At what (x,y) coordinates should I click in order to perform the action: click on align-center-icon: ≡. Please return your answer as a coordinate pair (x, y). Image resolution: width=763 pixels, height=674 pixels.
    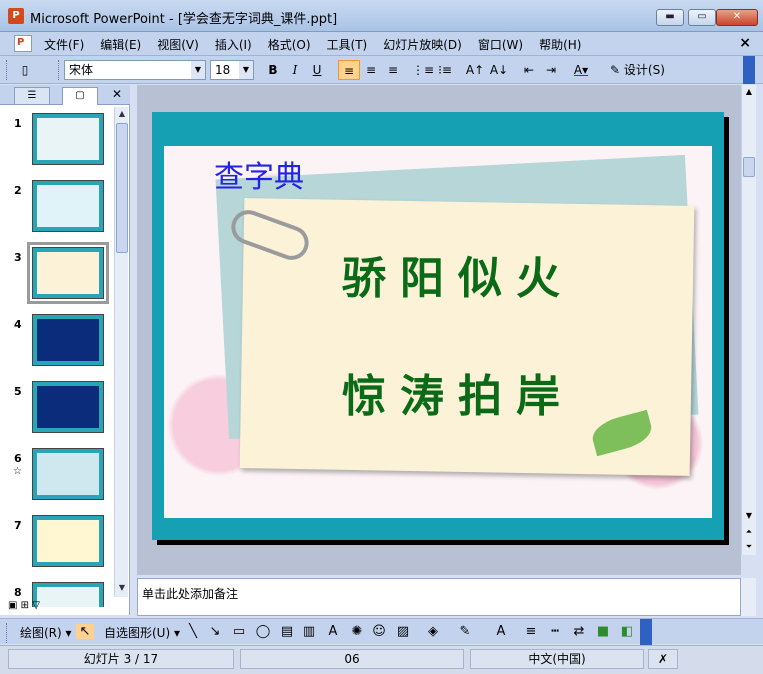
    Looking at the image, I should click on (371, 70).